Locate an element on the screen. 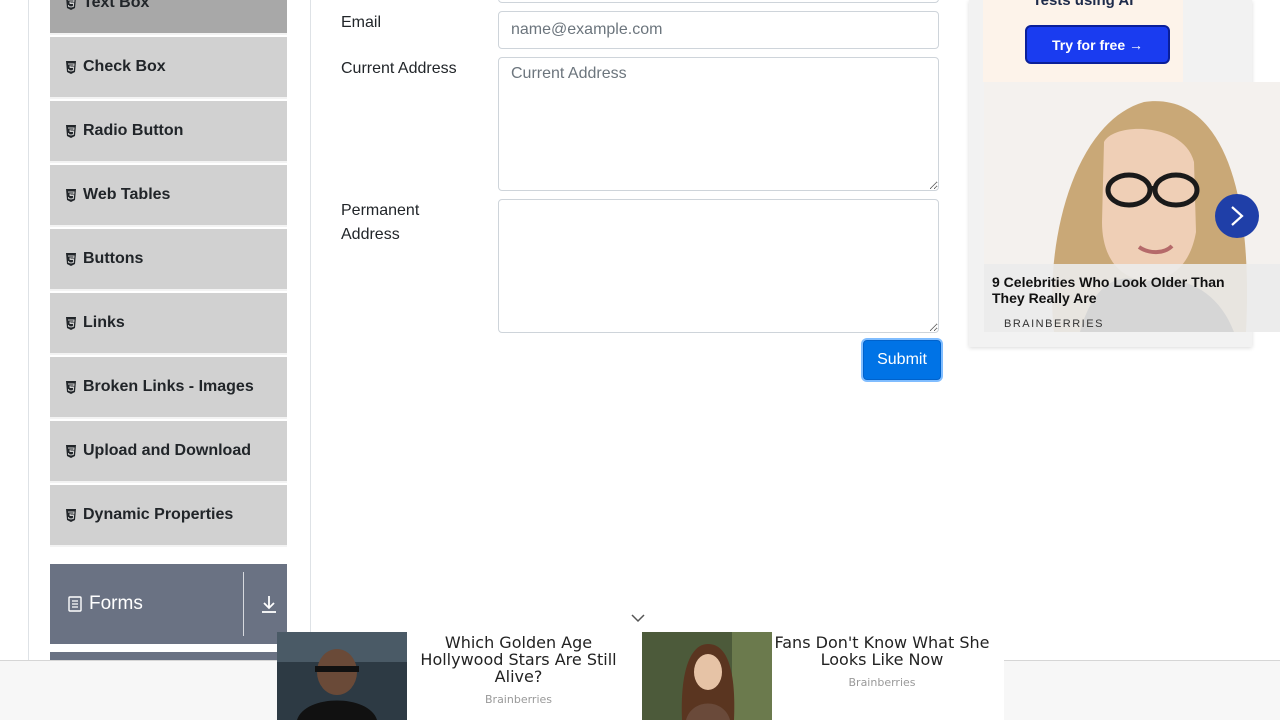 This screenshot has height=720, width=1280. sidebar-item-radio-button: Radio Button is located at coordinates (168, 132).